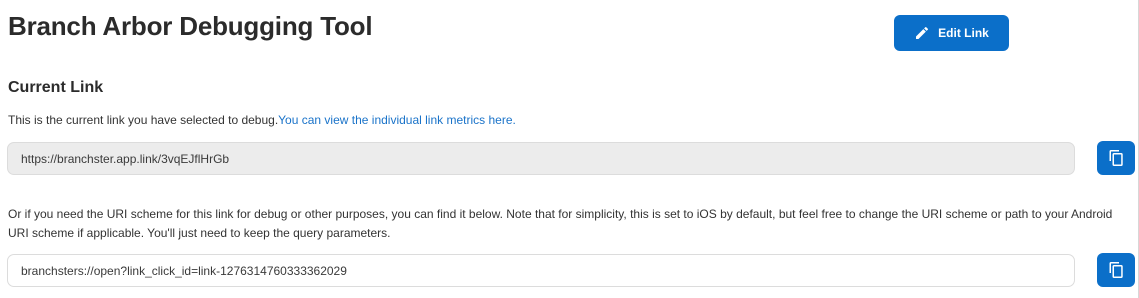 The width and height of the screenshot is (1139, 298). What do you see at coordinates (963, 33) in the screenshot?
I see `edit-link-label: Edit Link` at bounding box center [963, 33].